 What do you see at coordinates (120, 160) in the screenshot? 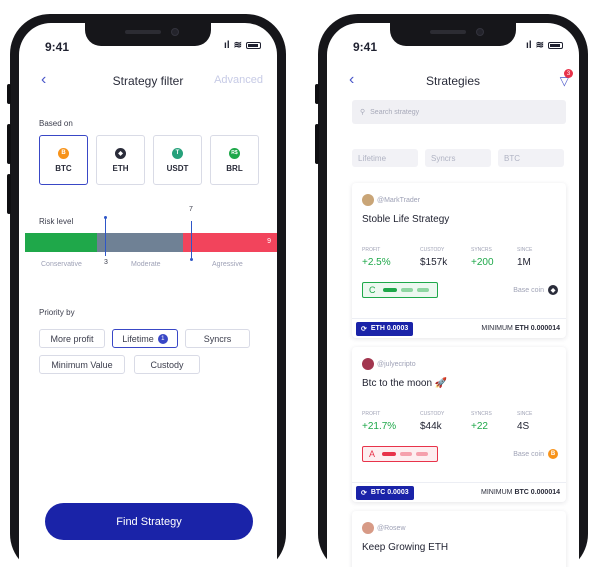
I see `coin-option-eth: ◆ ETH` at bounding box center [120, 160].